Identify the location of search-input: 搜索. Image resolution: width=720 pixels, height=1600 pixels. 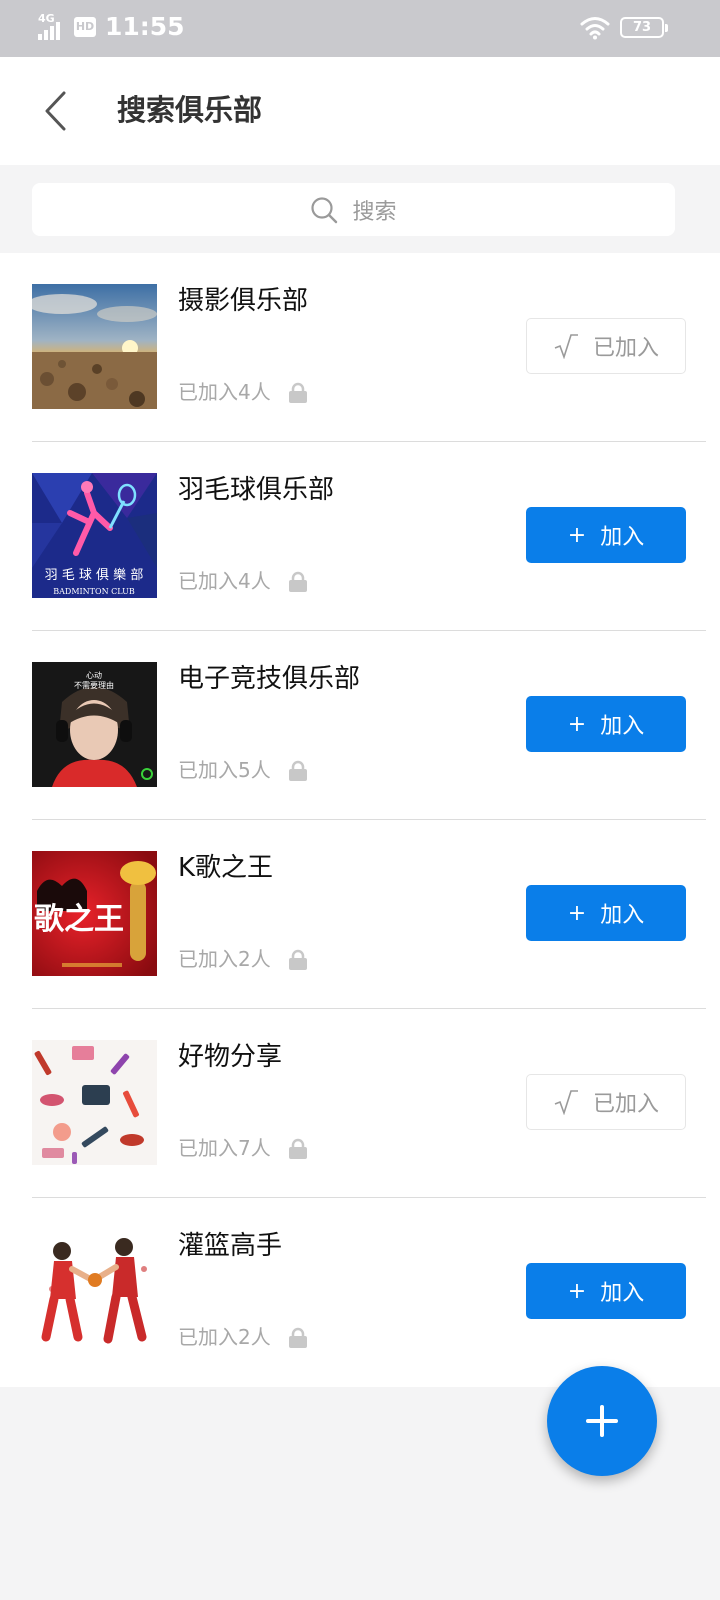
(353, 209).